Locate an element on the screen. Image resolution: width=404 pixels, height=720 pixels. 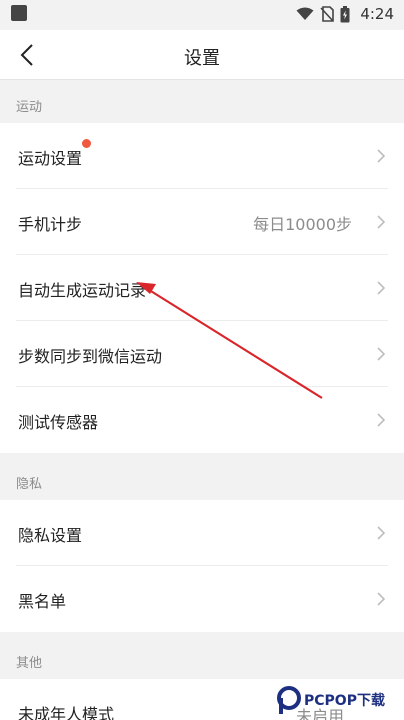
watermark: PCPOP下载 is located at coordinates (340, 700).